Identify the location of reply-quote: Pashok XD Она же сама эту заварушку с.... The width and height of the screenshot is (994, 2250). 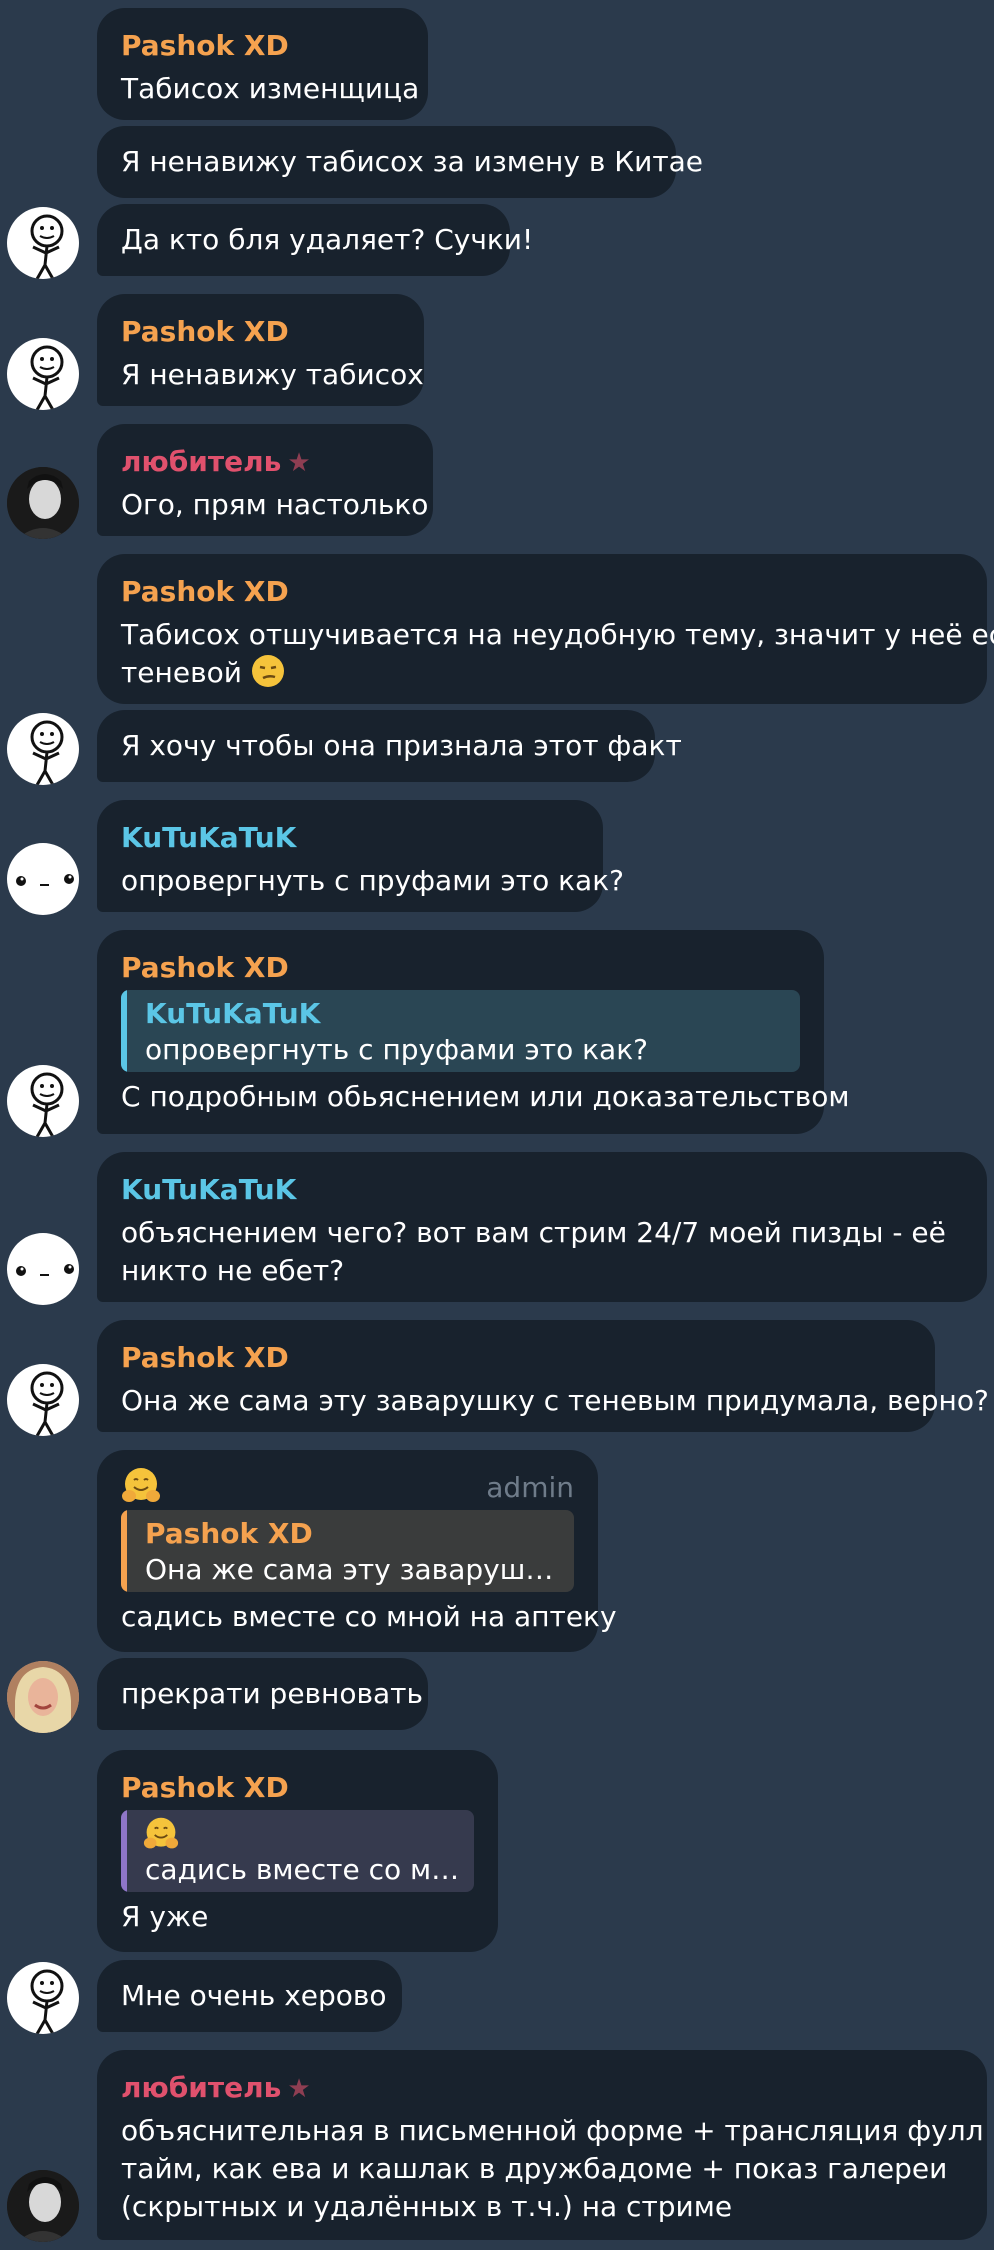
(347, 1551).